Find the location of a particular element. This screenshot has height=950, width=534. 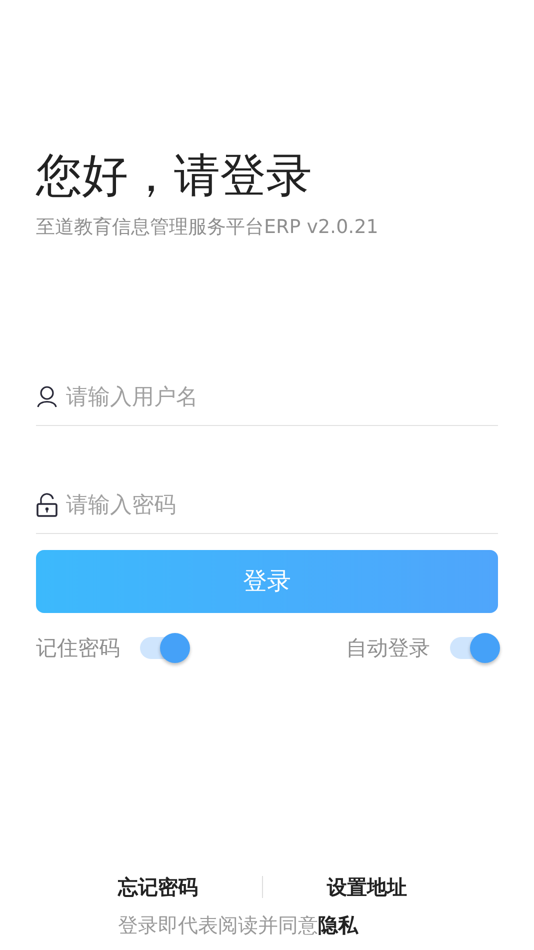

toggle-label: 记住密码 is located at coordinates (78, 648).